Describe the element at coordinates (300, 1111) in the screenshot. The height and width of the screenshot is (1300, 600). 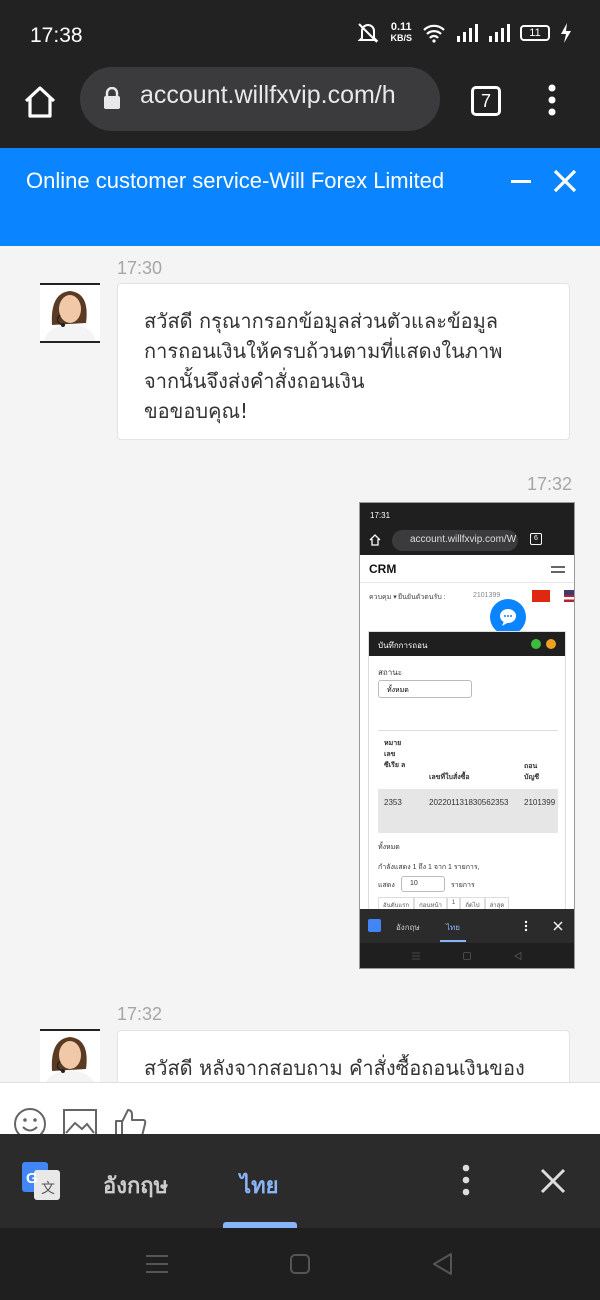
I see `message-composer` at that location.